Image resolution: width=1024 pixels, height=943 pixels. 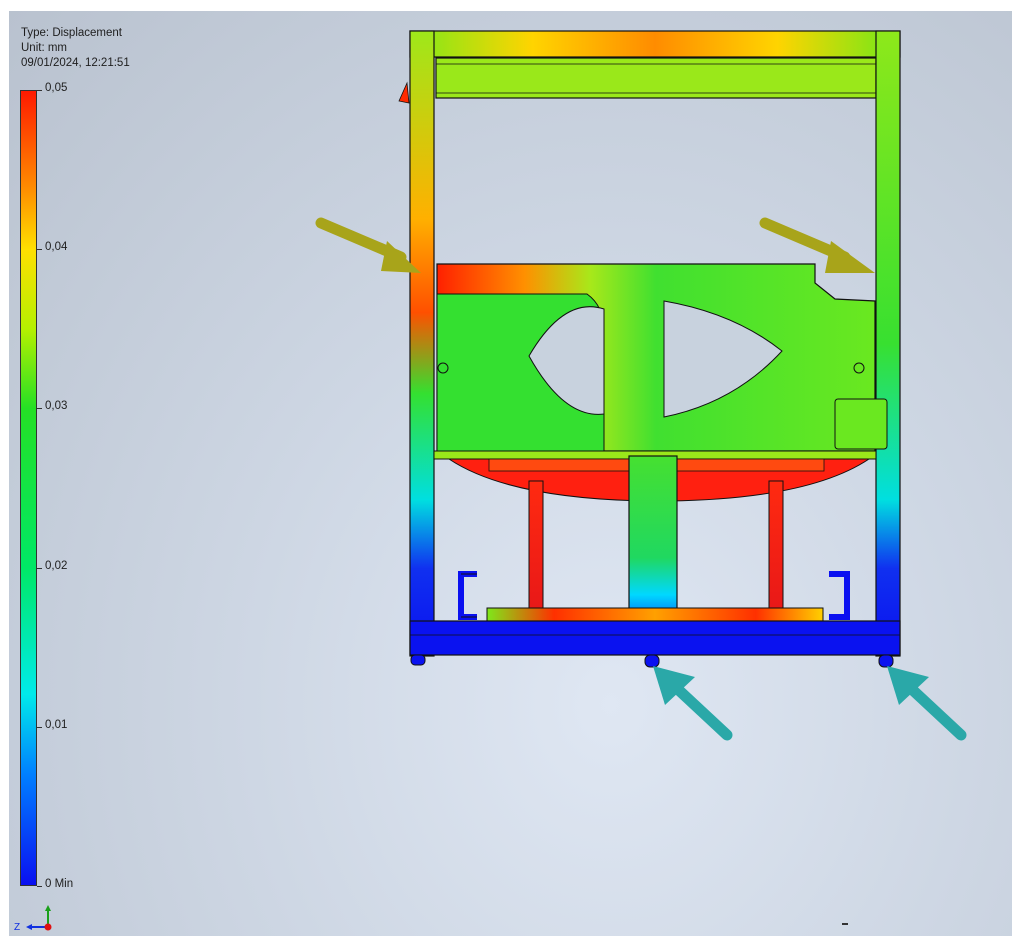 What do you see at coordinates (652, 661) in the screenshot?
I see `center-foot` at bounding box center [652, 661].